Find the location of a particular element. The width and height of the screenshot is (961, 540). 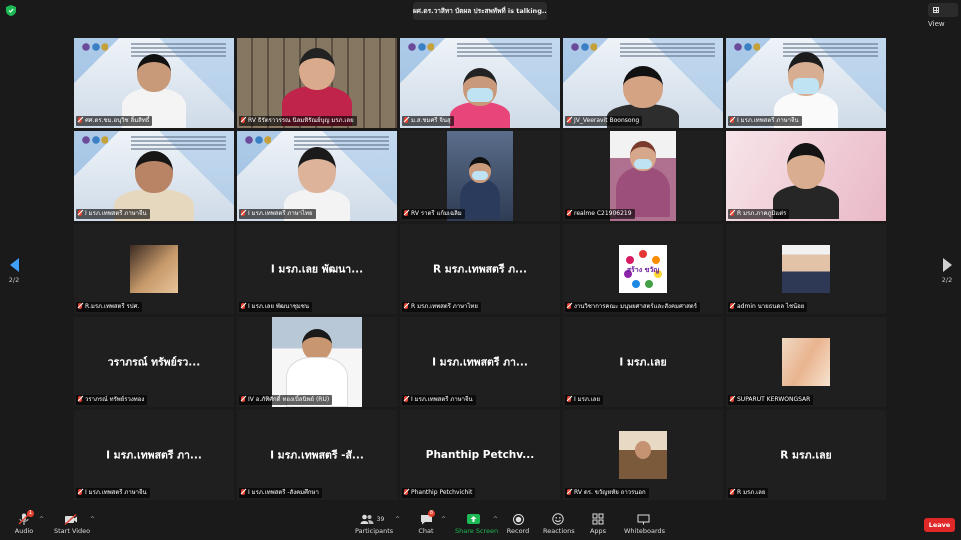

participant-name-label: I มรภ.เลย is located at coordinates (584, 400).